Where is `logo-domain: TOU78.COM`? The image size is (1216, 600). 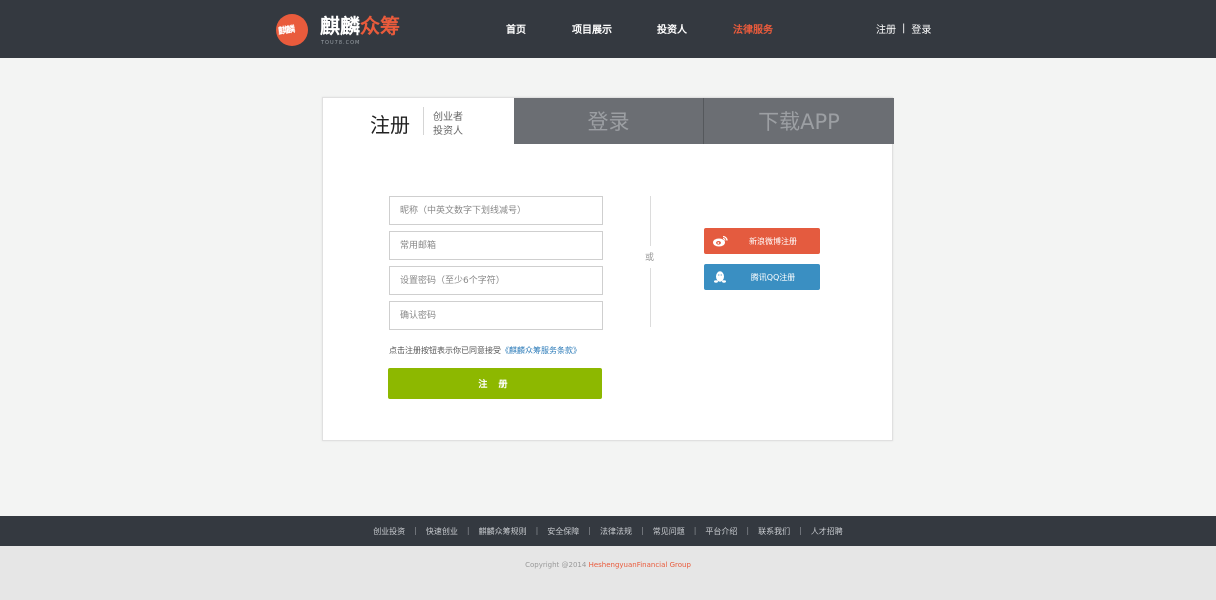
logo-domain: TOU78.COM is located at coordinates (341, 43).